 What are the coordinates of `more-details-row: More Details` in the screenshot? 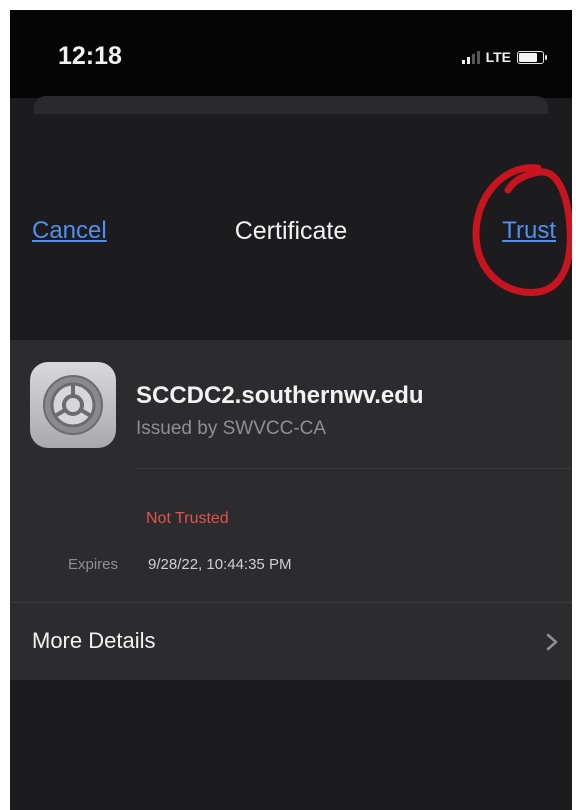 It's located at (291, 641).